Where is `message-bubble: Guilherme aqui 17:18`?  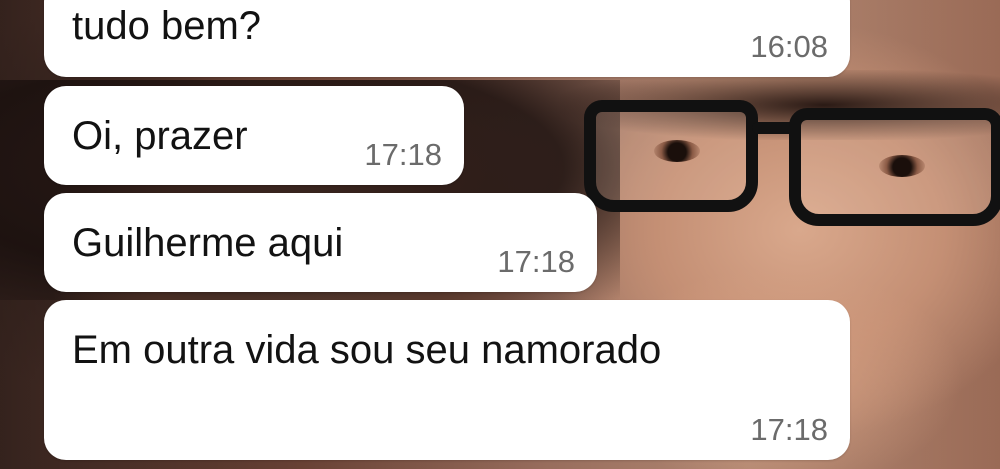
message-bubble: Guilherme aqui 17:18 is located at coordinates (320, 242).